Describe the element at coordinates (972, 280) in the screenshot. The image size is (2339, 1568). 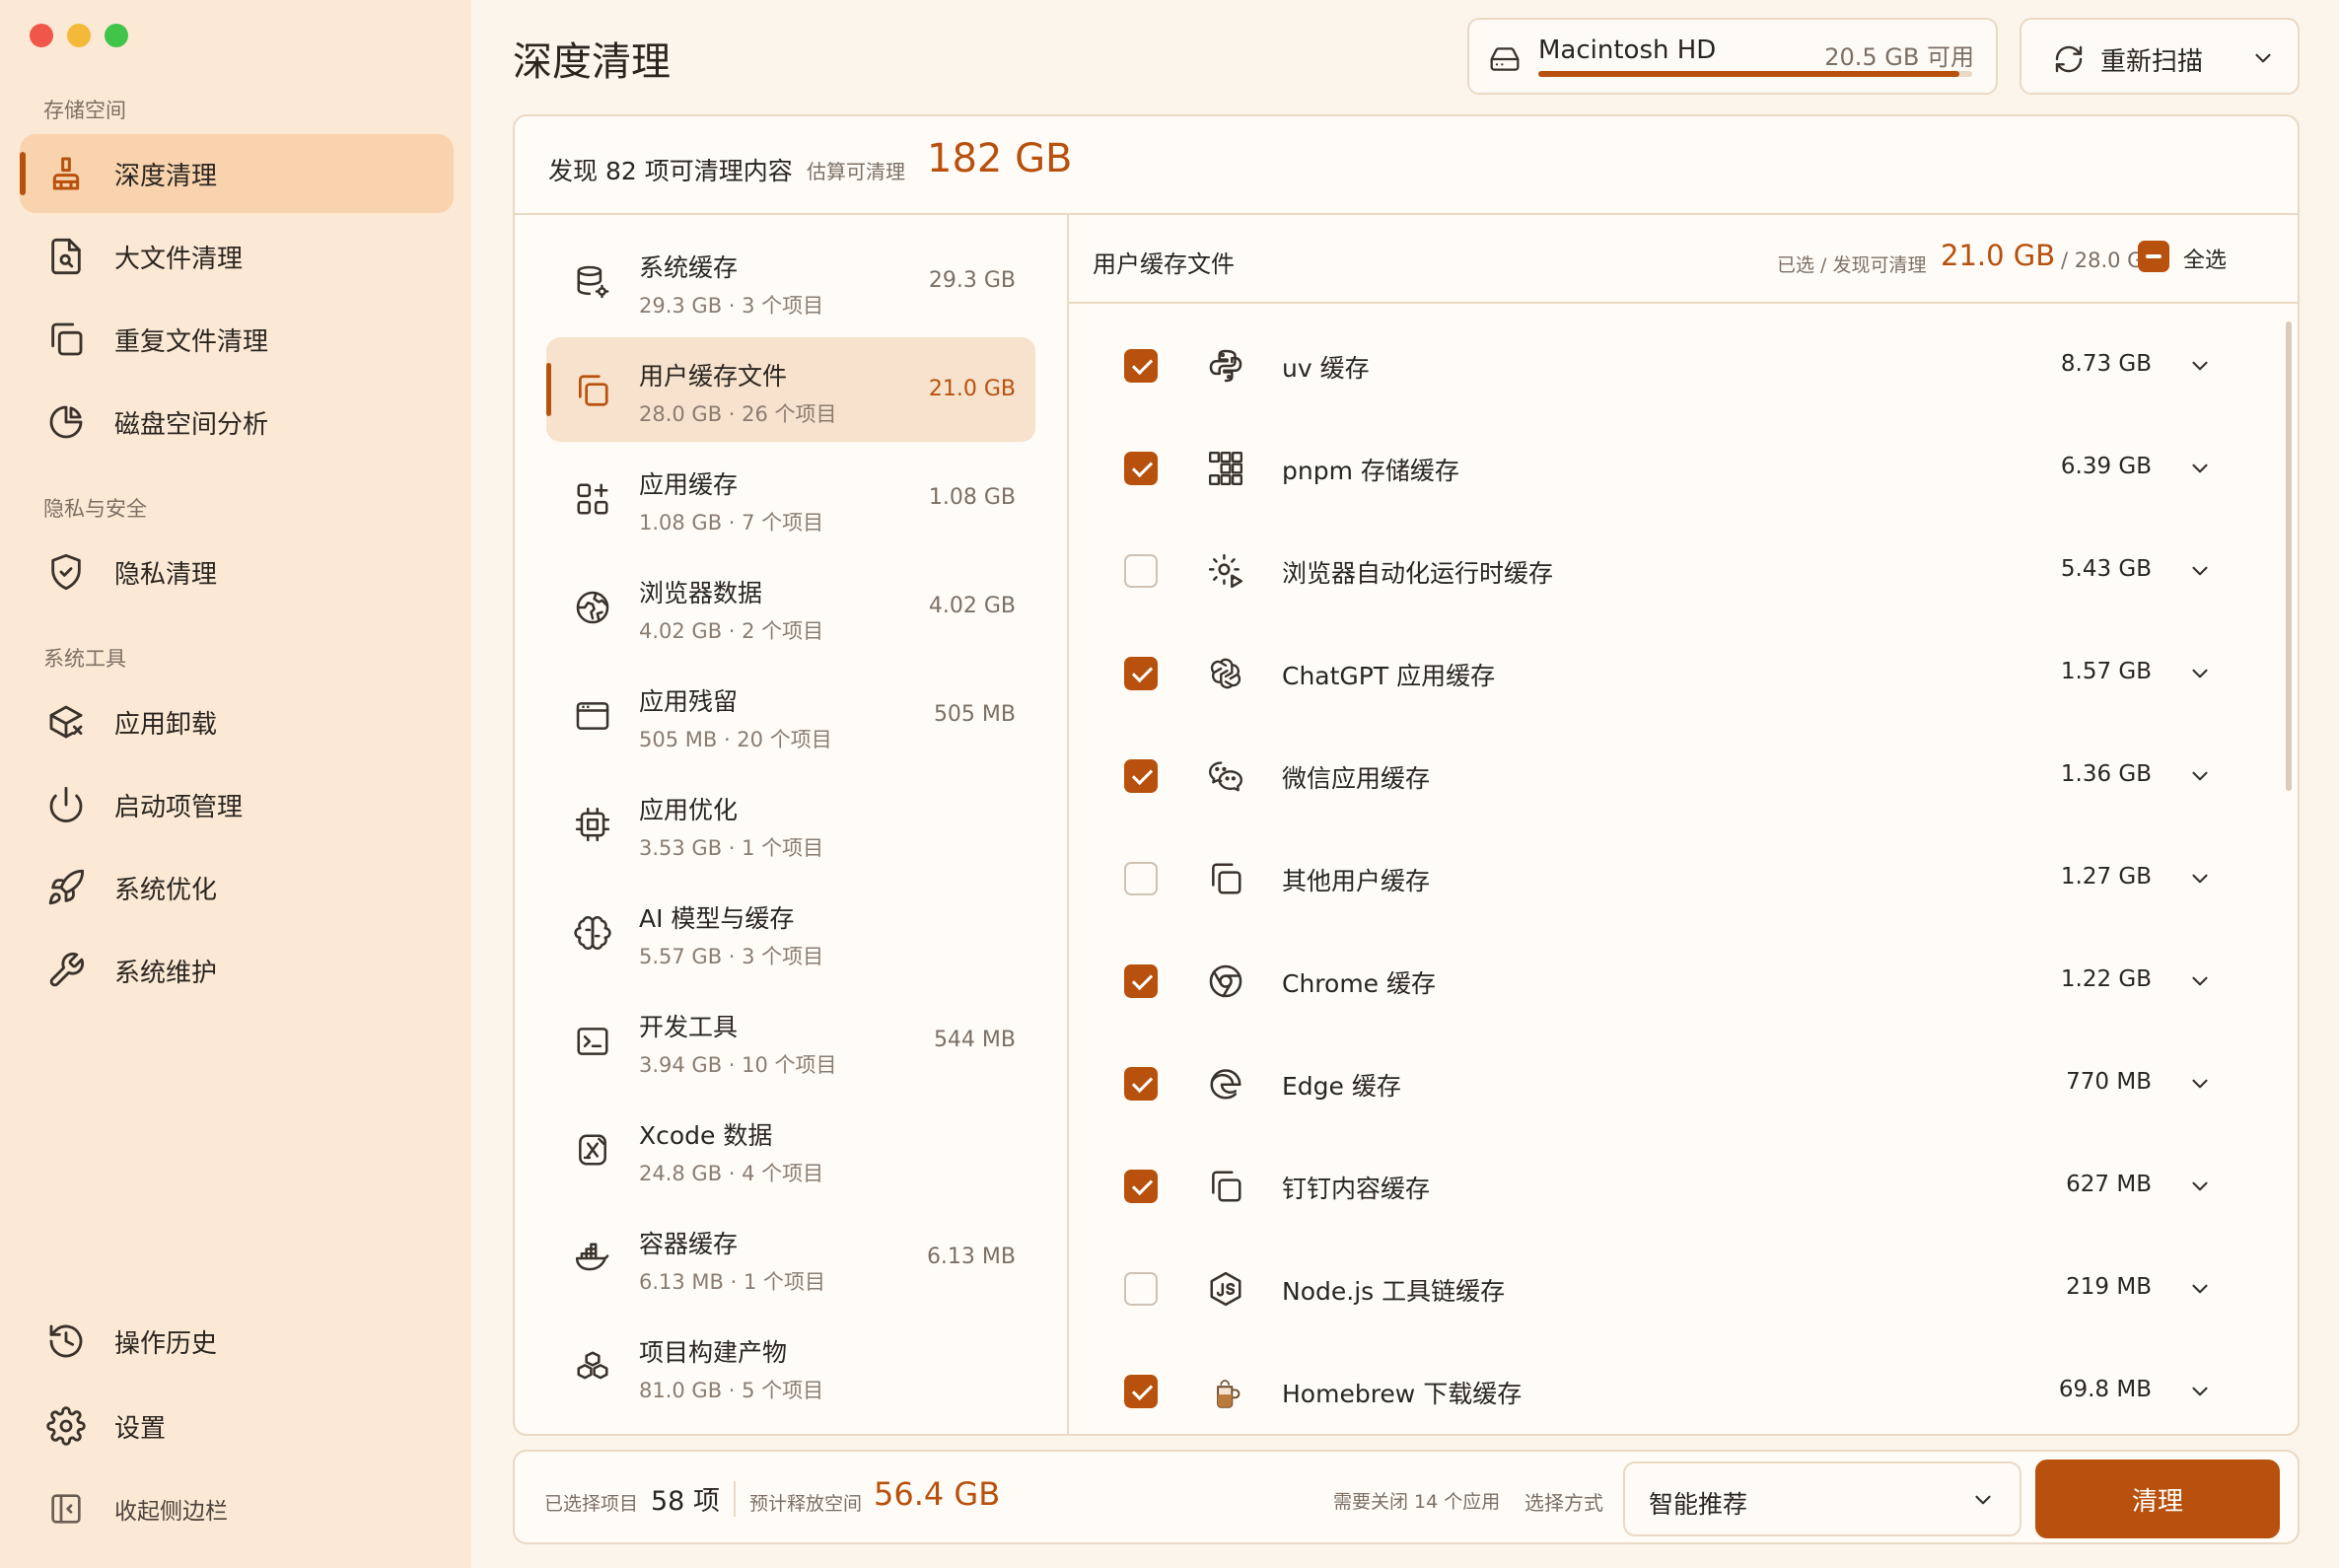
I see `category-size: 29.3 GB` at that location.